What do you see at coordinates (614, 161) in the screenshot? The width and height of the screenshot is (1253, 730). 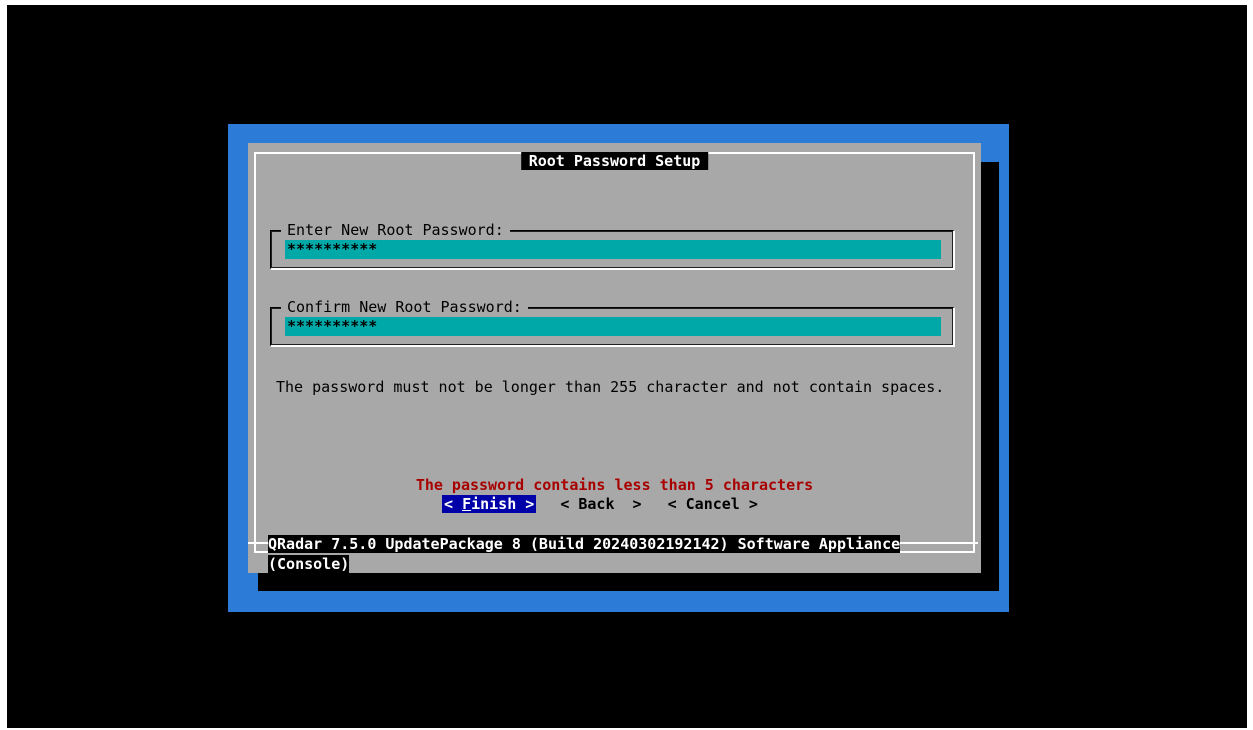 I see `dialog-title: Root Password Setup` at bounding box center [614, 161].